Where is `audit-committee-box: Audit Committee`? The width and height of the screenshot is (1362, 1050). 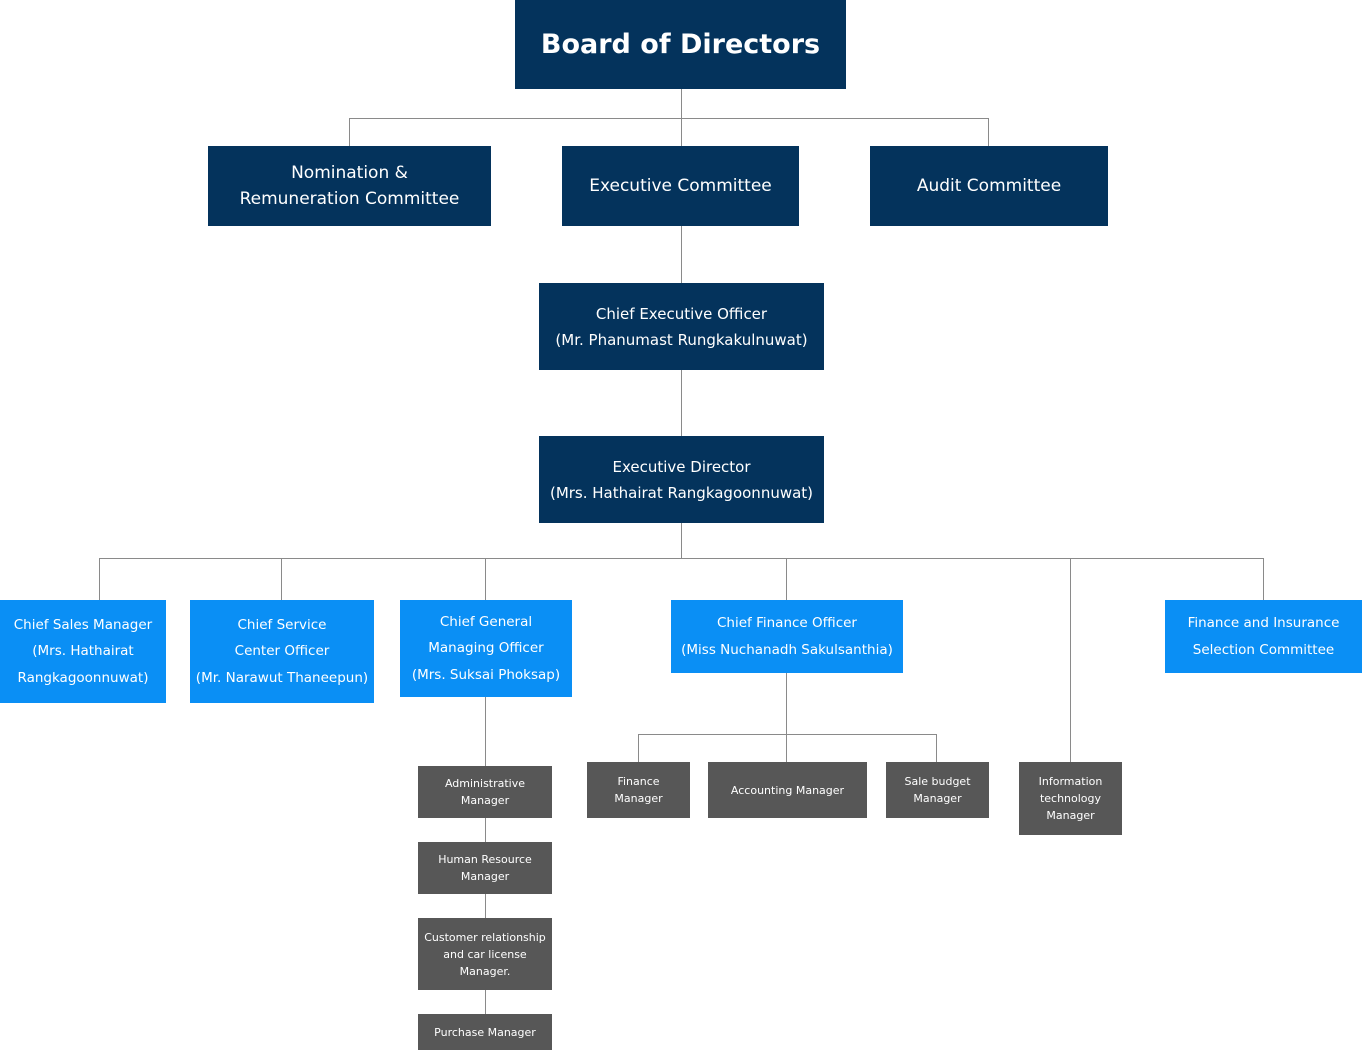 audit-committee-box: Audit Committee is located at coordinates (989, 186).